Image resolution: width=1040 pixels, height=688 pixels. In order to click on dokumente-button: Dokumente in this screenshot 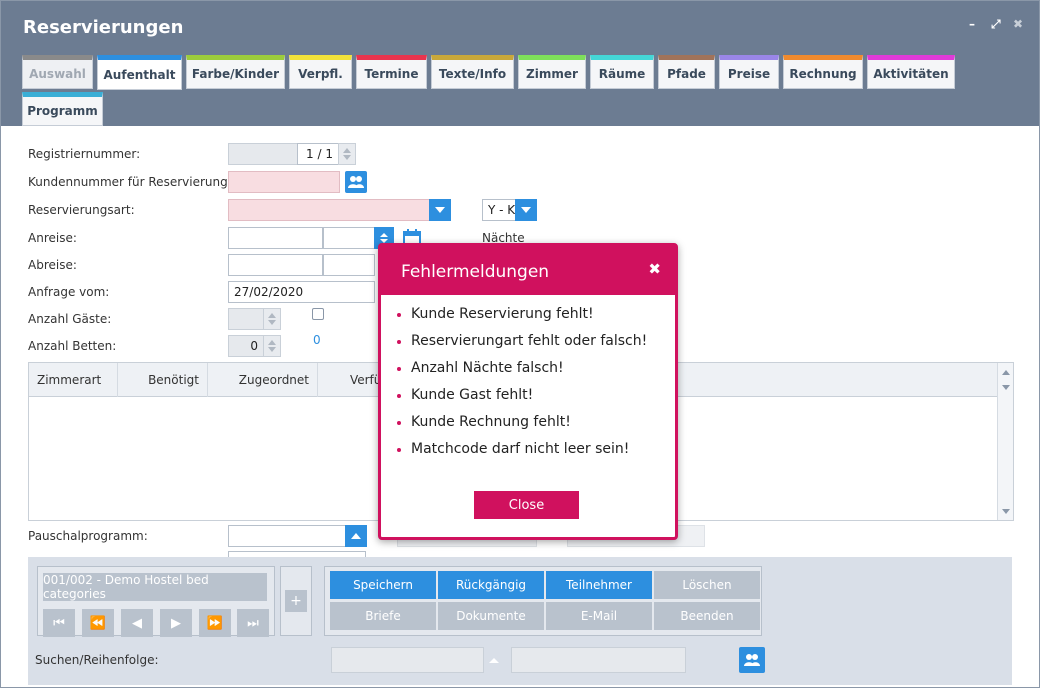, I will do `click(491, 616)`.